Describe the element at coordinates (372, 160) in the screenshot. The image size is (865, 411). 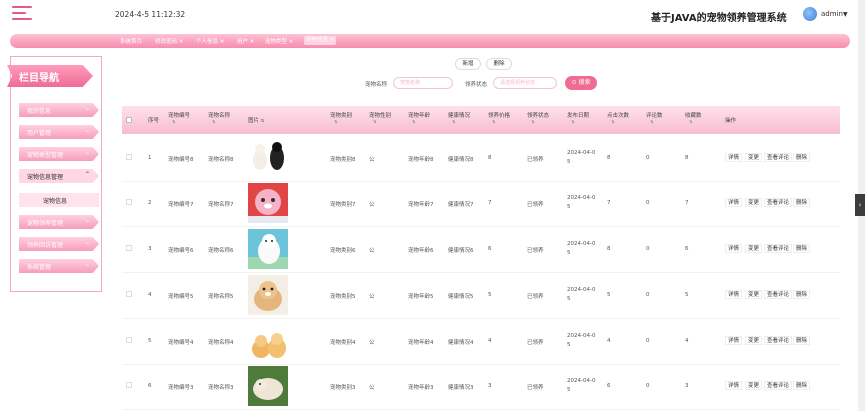
I see `cell-sex: 公` at that location.